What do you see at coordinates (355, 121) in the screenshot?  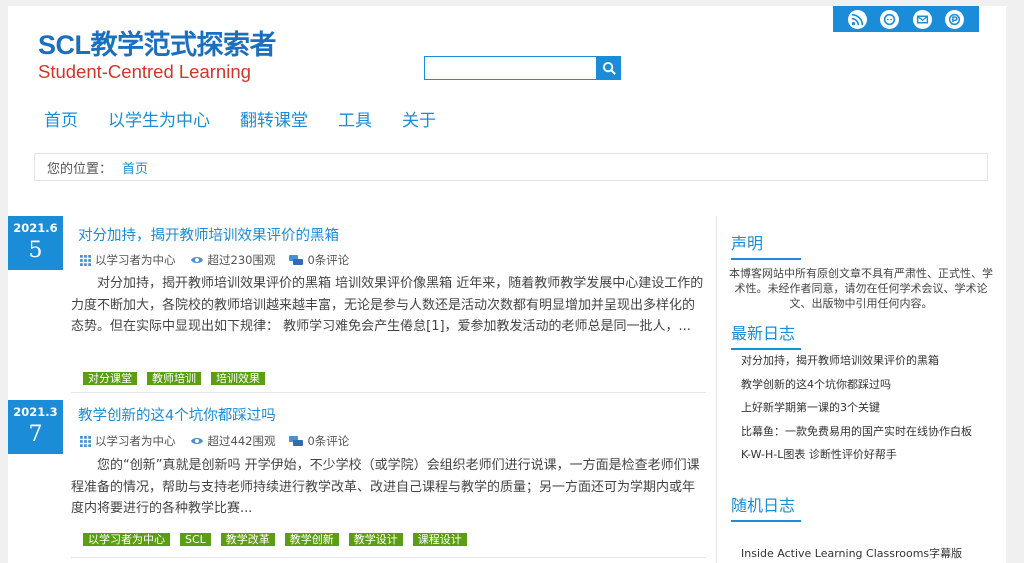 I see `nav-item-tools: 工具` at bounding box center [355, 121].